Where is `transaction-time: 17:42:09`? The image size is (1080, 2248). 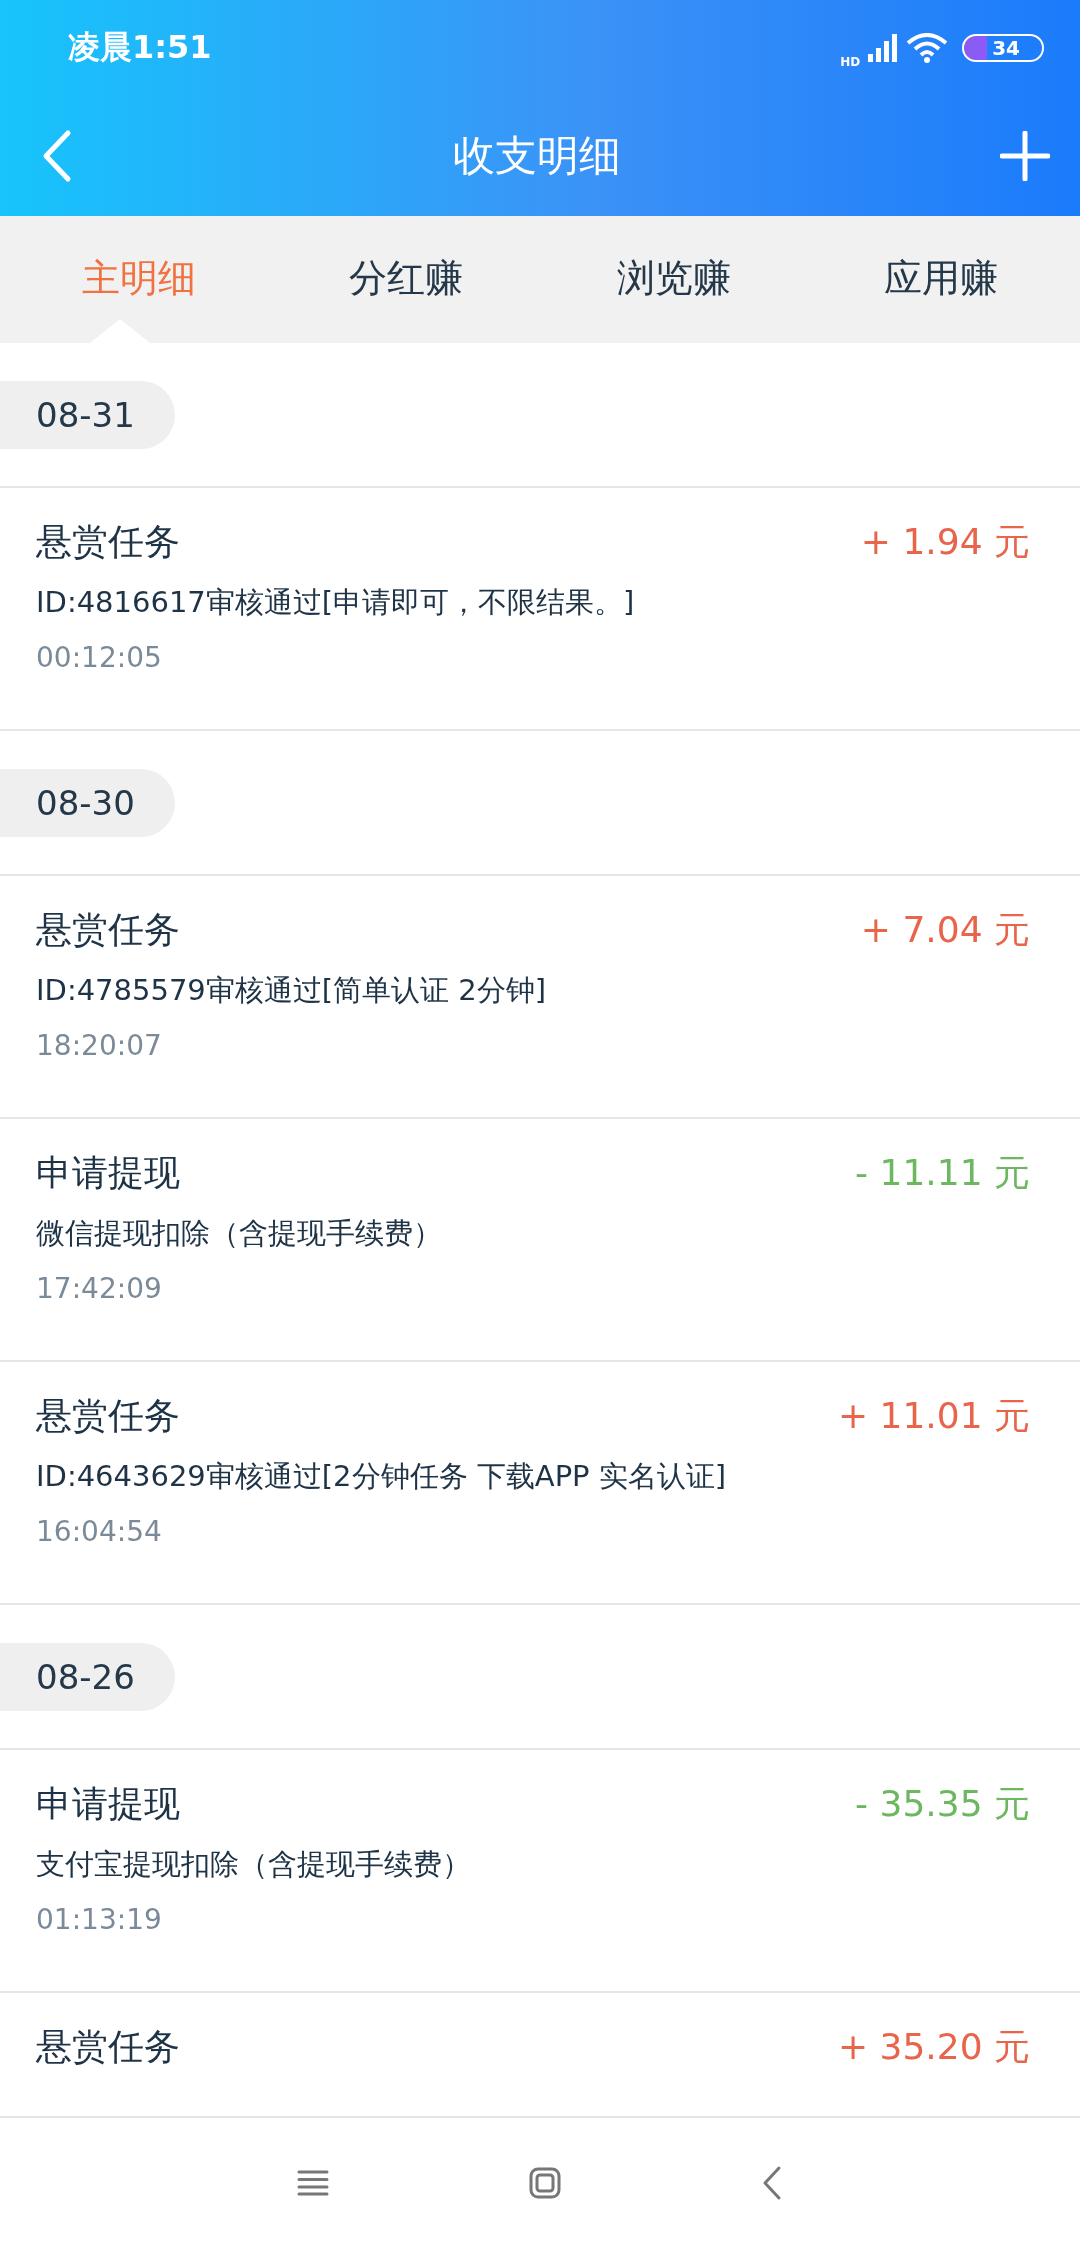
transaction-time: 17:42:09 is located at coordinates (99, 1288).